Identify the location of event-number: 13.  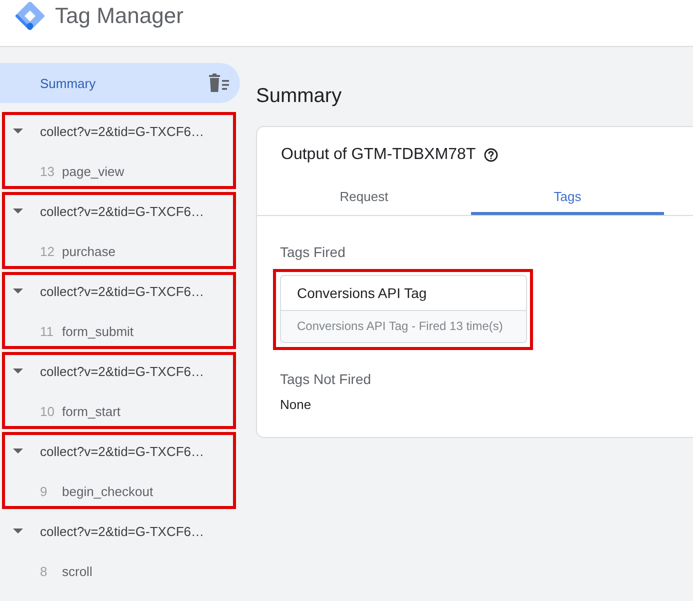
(48, 171).